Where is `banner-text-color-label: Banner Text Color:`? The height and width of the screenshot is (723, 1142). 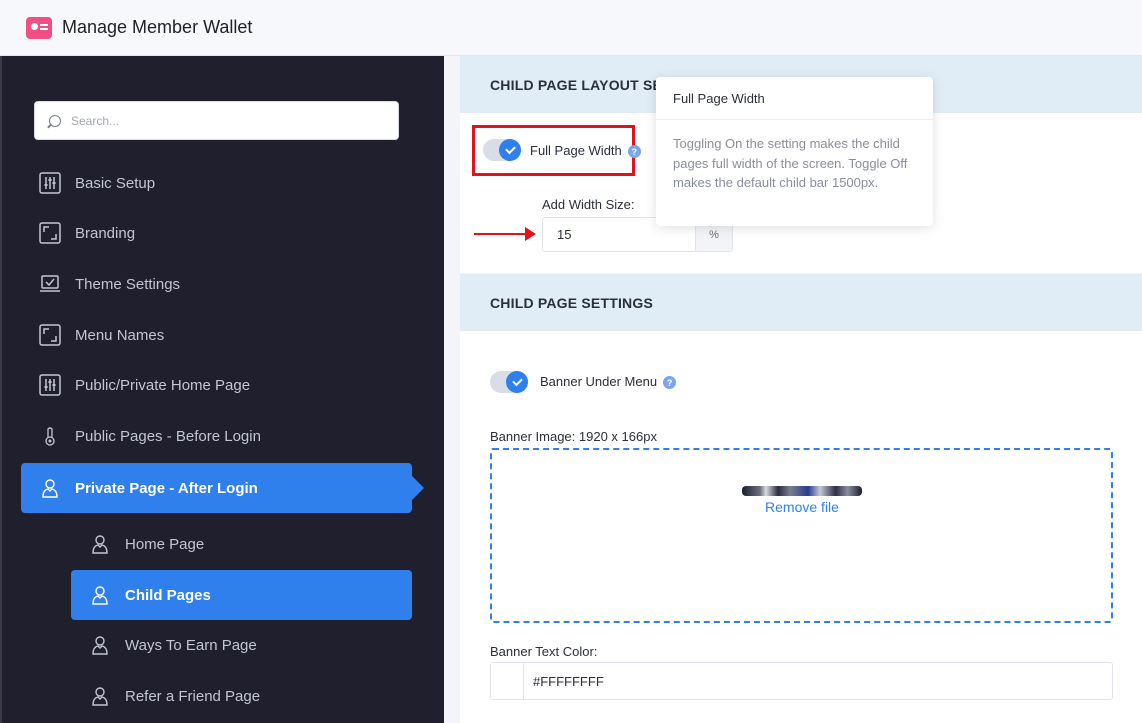 banner-text-color-label: Banner Text Color: is located at coordinates (544, 651).